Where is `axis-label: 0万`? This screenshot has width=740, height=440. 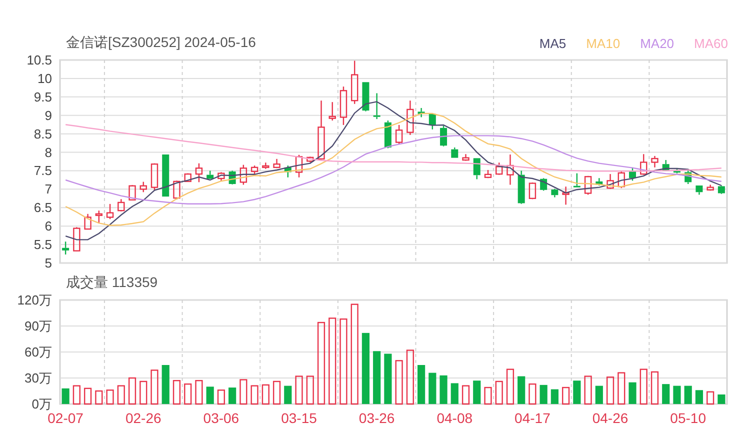 axis-label: 0万 is located at coordinates (42, 404).